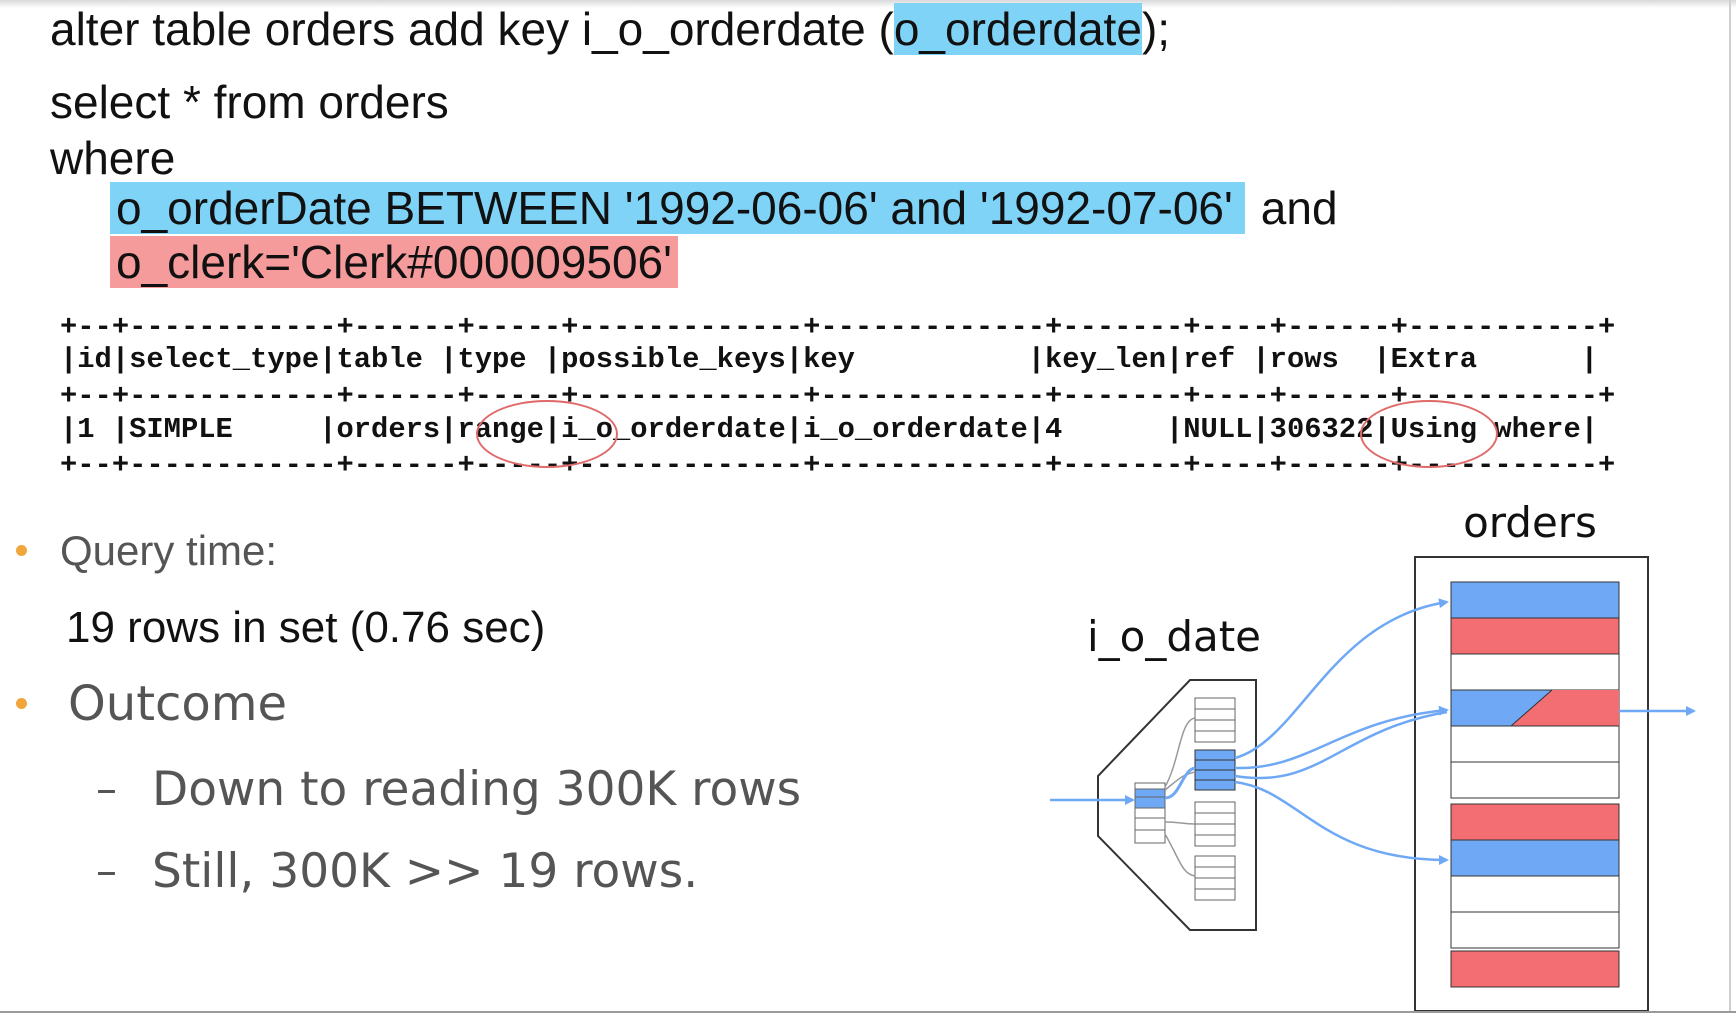  What do you see at coordinates (1215, 770) in the screenshot?
I see `index-leaf-node-match` at bounding box center [1215, 770].